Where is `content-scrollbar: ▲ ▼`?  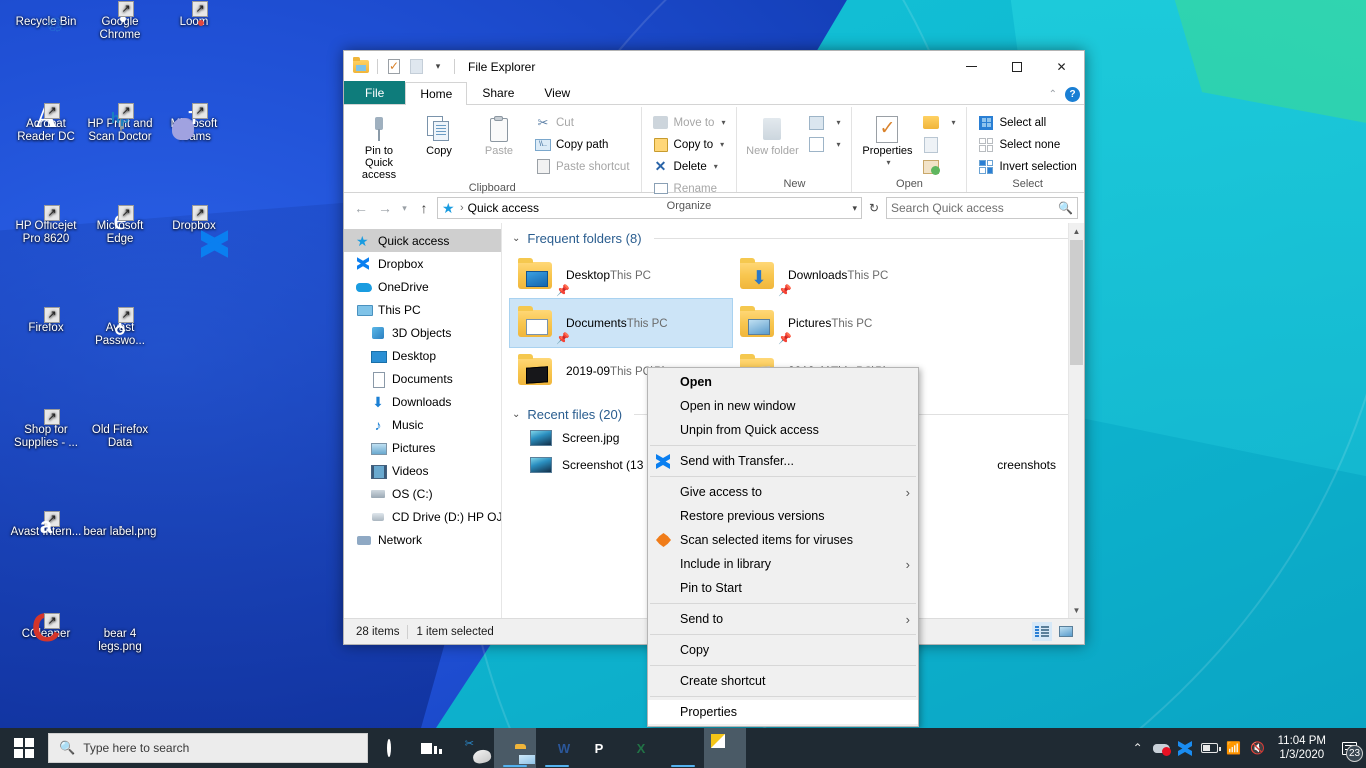
content-scrollbar: ▲ ▼ is located at coordinates (1076, 420).